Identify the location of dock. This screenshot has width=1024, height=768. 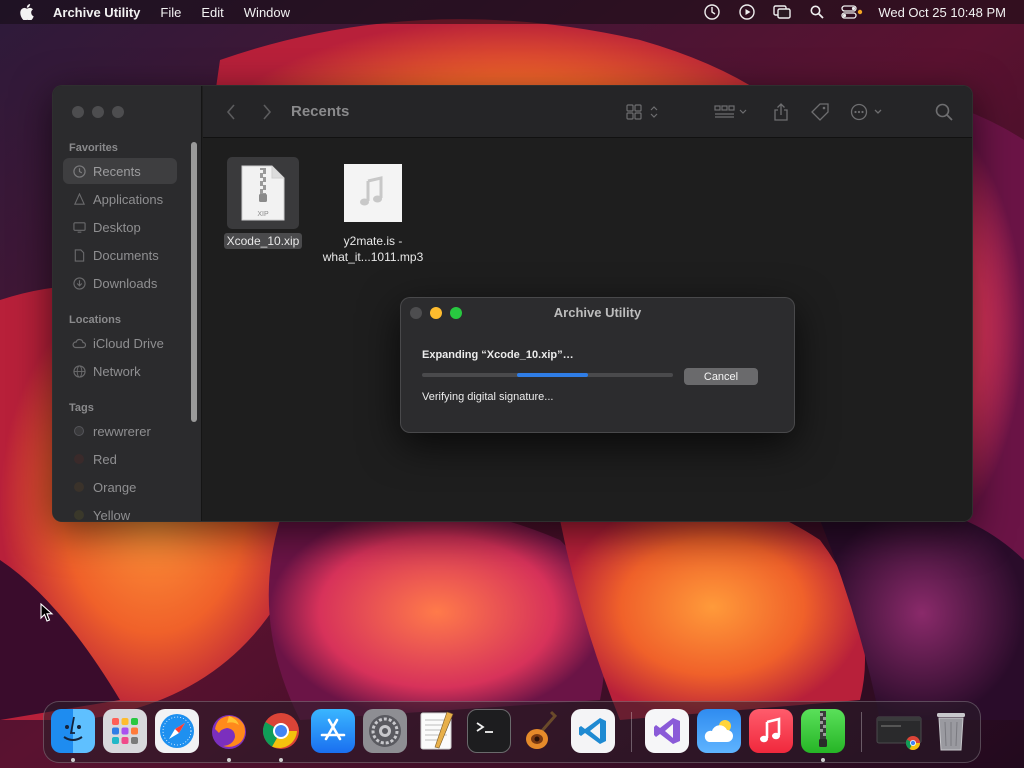
(512, 732).